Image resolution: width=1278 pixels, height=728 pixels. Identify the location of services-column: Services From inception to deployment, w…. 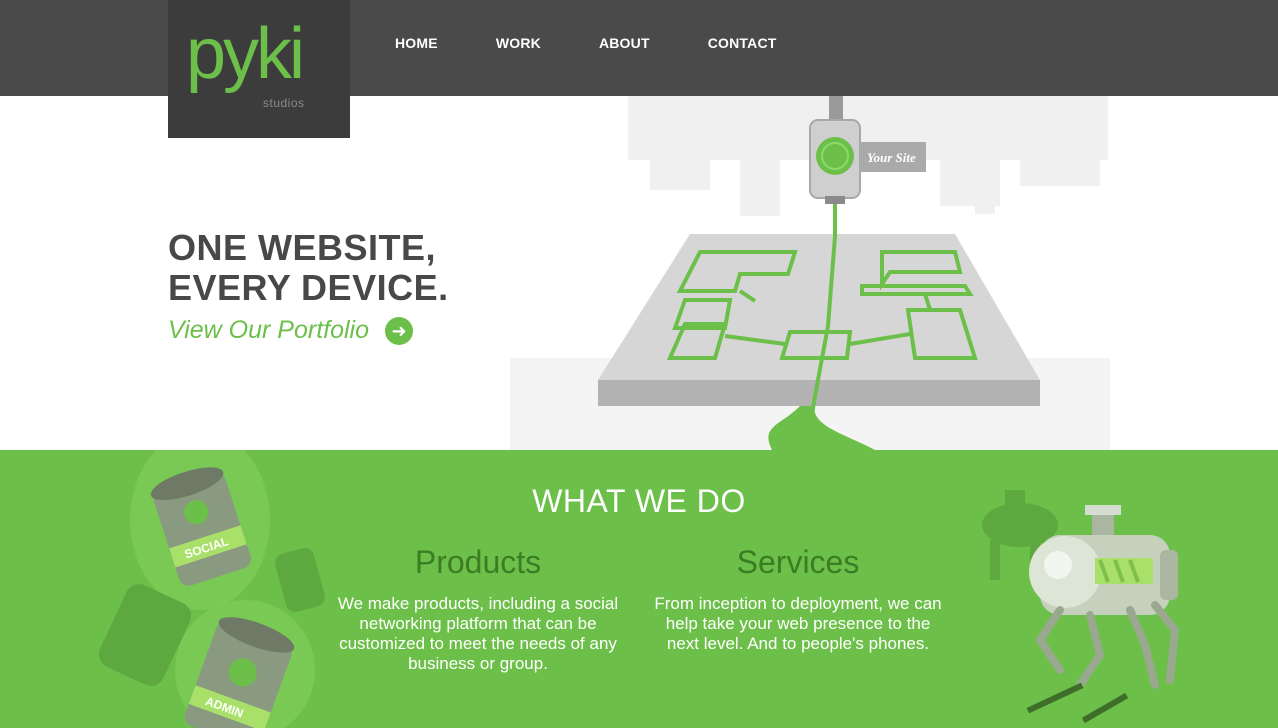
(798, 598).